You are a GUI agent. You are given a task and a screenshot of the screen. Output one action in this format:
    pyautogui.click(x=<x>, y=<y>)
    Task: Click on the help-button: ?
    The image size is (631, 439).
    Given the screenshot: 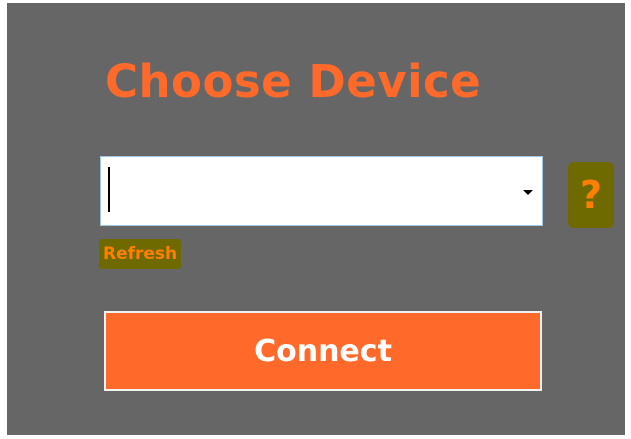 What is the action you would take?
    pyautogui.click(x=591, y=195)
    